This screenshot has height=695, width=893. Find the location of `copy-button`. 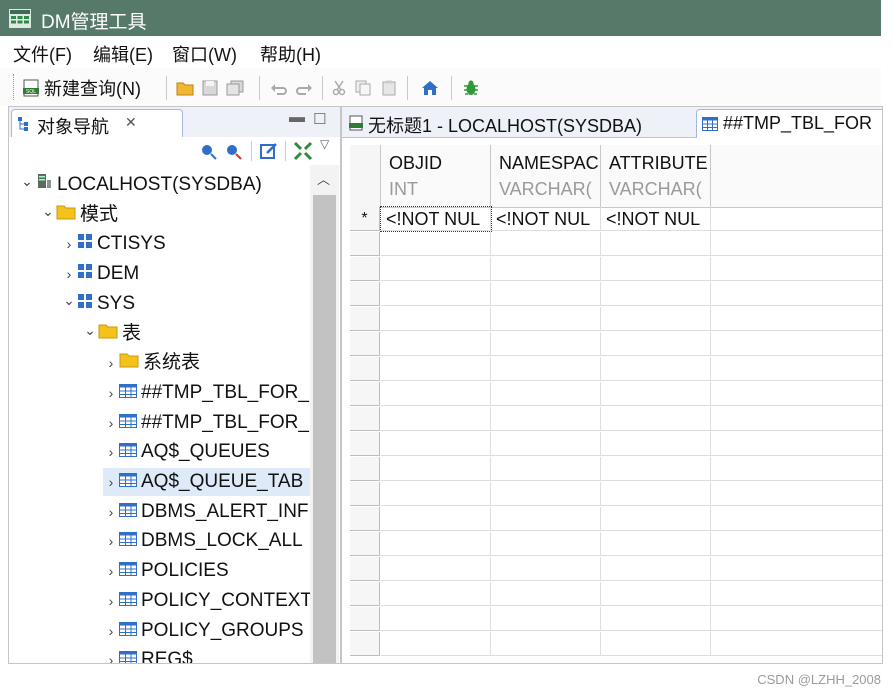

copy-button is located at coordinates (363, 88).